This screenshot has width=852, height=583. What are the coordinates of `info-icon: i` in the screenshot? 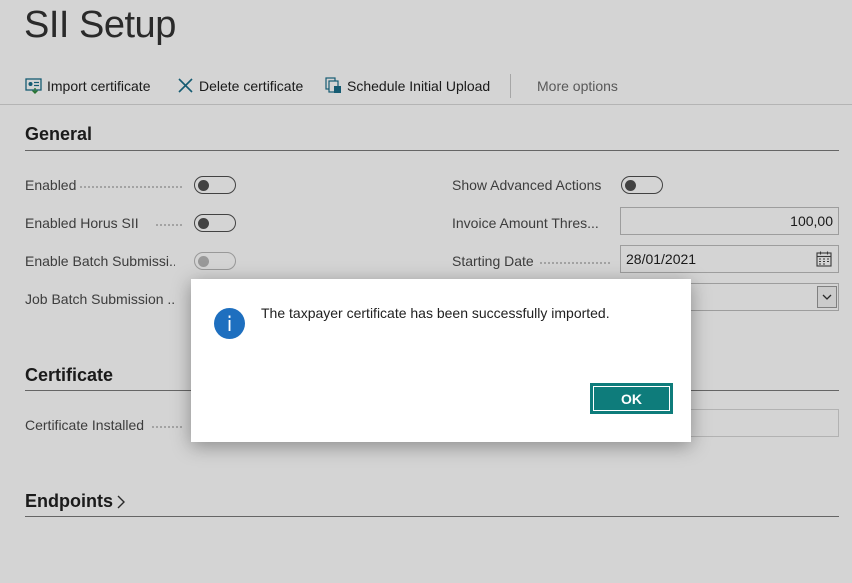 It's located at (229, 323).